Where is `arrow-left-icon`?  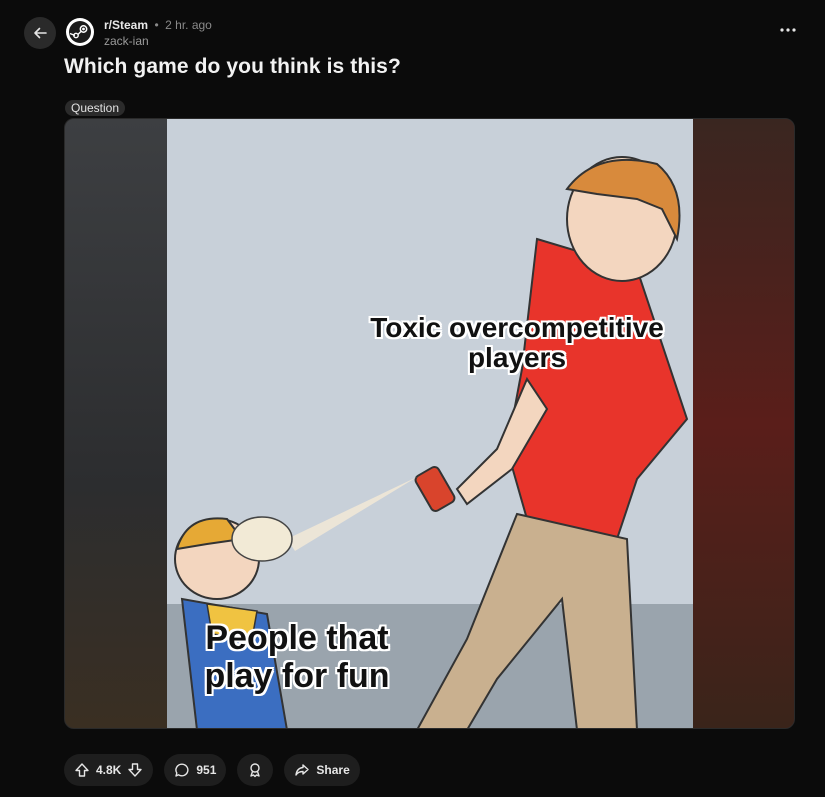
arrow-left-icon is located at coordinates (40, 33).